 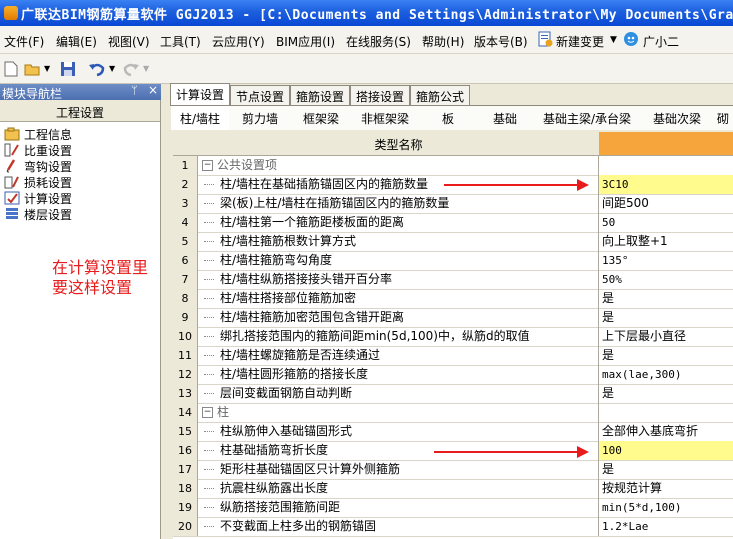 I want to click on table-row: 5 柱/墙柱箍筋根数计算方式 向上取整+1, so click(x=453, y=242).